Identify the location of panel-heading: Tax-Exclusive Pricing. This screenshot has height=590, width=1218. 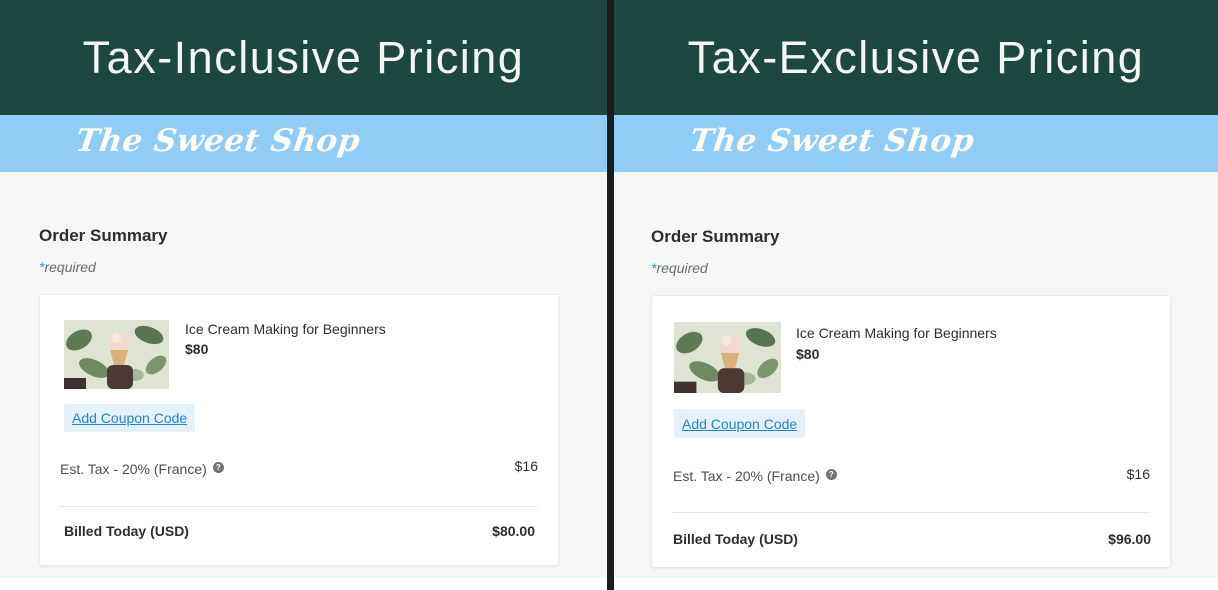
(916, 57).